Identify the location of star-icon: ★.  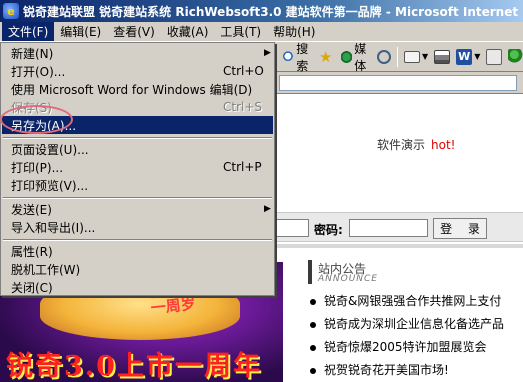
(326, 56).